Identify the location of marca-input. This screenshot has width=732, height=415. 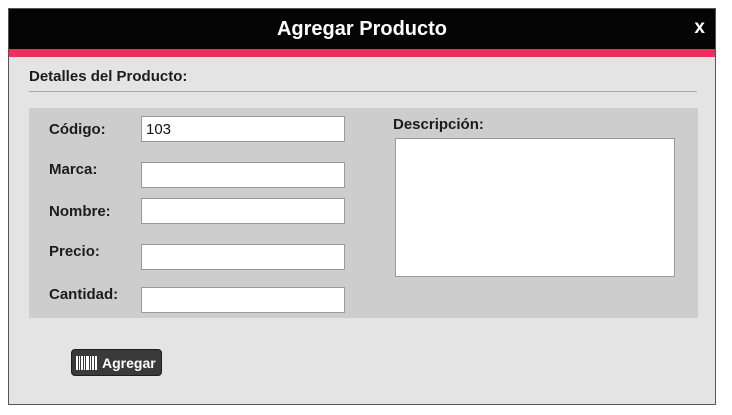
(243, 175).